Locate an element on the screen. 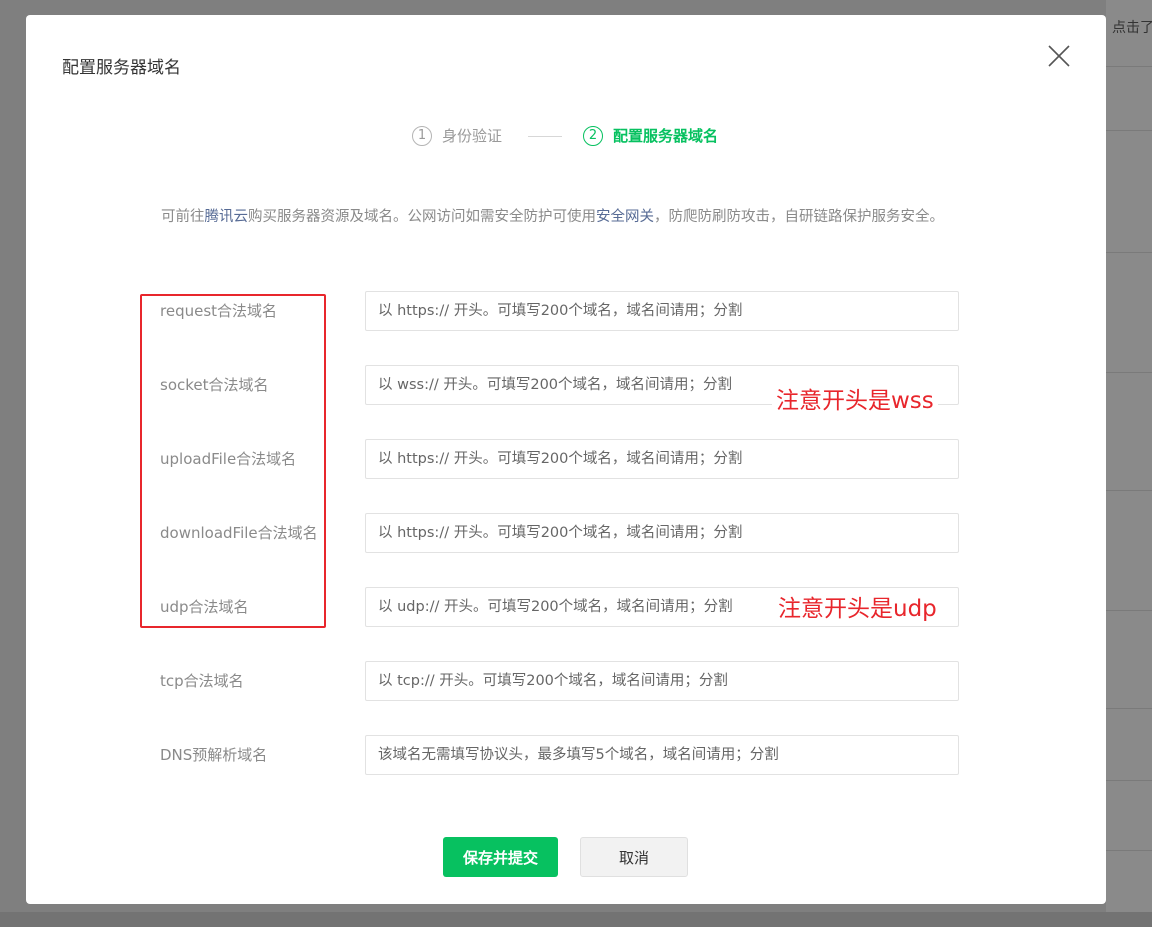 The height and width of the screenshot is (927, 1152). cancel-button: 取消 is located at coordinates (634, 857).